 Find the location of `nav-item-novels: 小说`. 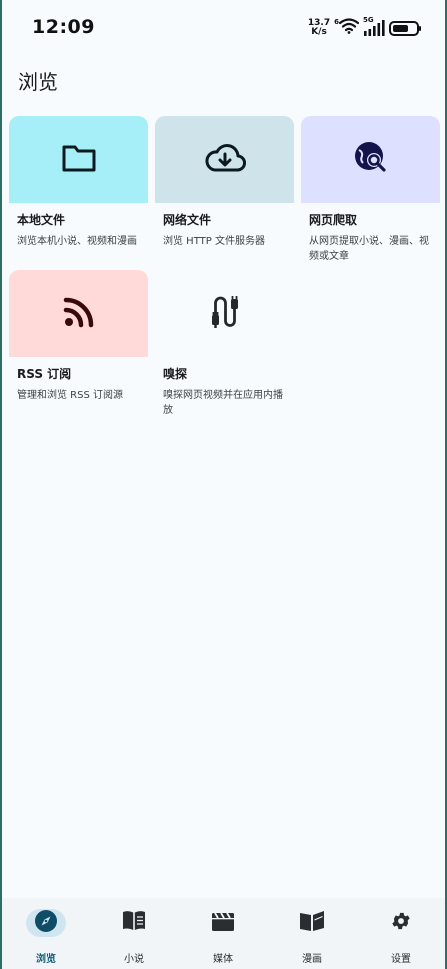

nav-item-novels: 小说 is located at coordinates (134, 933).